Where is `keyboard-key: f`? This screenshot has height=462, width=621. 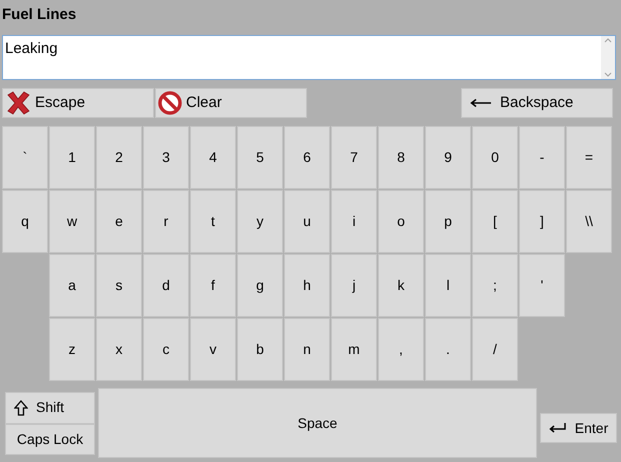 keyboard-key: f is located at coordinates (213, 285).